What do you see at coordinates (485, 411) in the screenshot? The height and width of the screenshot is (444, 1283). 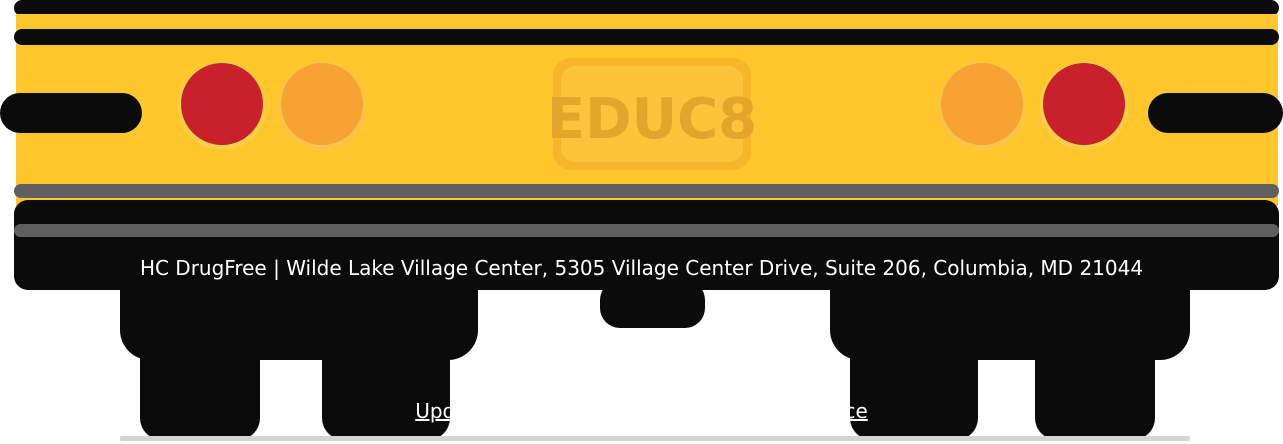 I see `update-profile-link: Update Profile` at bounding box center [485, 411].